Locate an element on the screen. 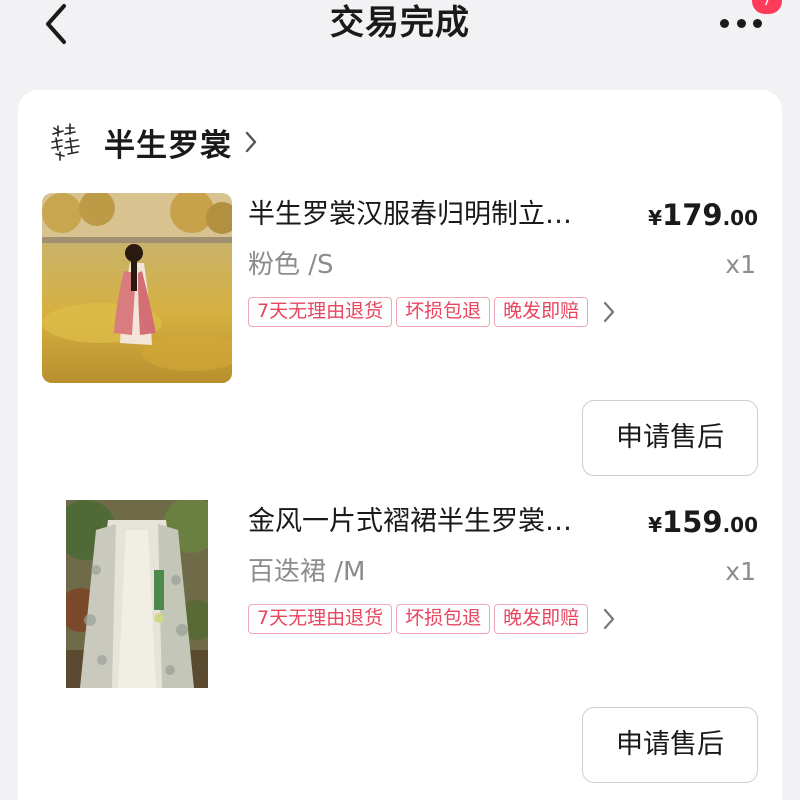 The width and height of the screenshot is (800, 800). nav-bar: 交易完成 7 is located at coordinates (400, 31).